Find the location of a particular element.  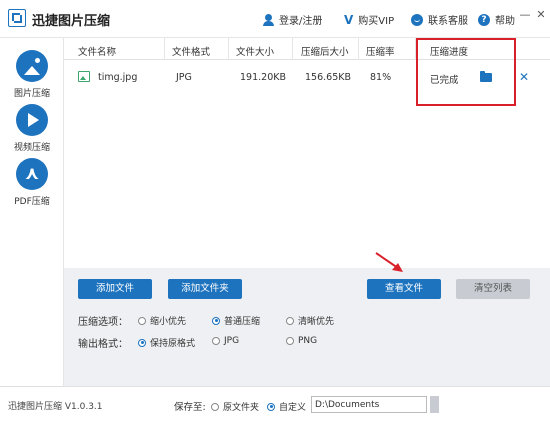

close-window-button: ✕ is located at coordinates (541, 15).